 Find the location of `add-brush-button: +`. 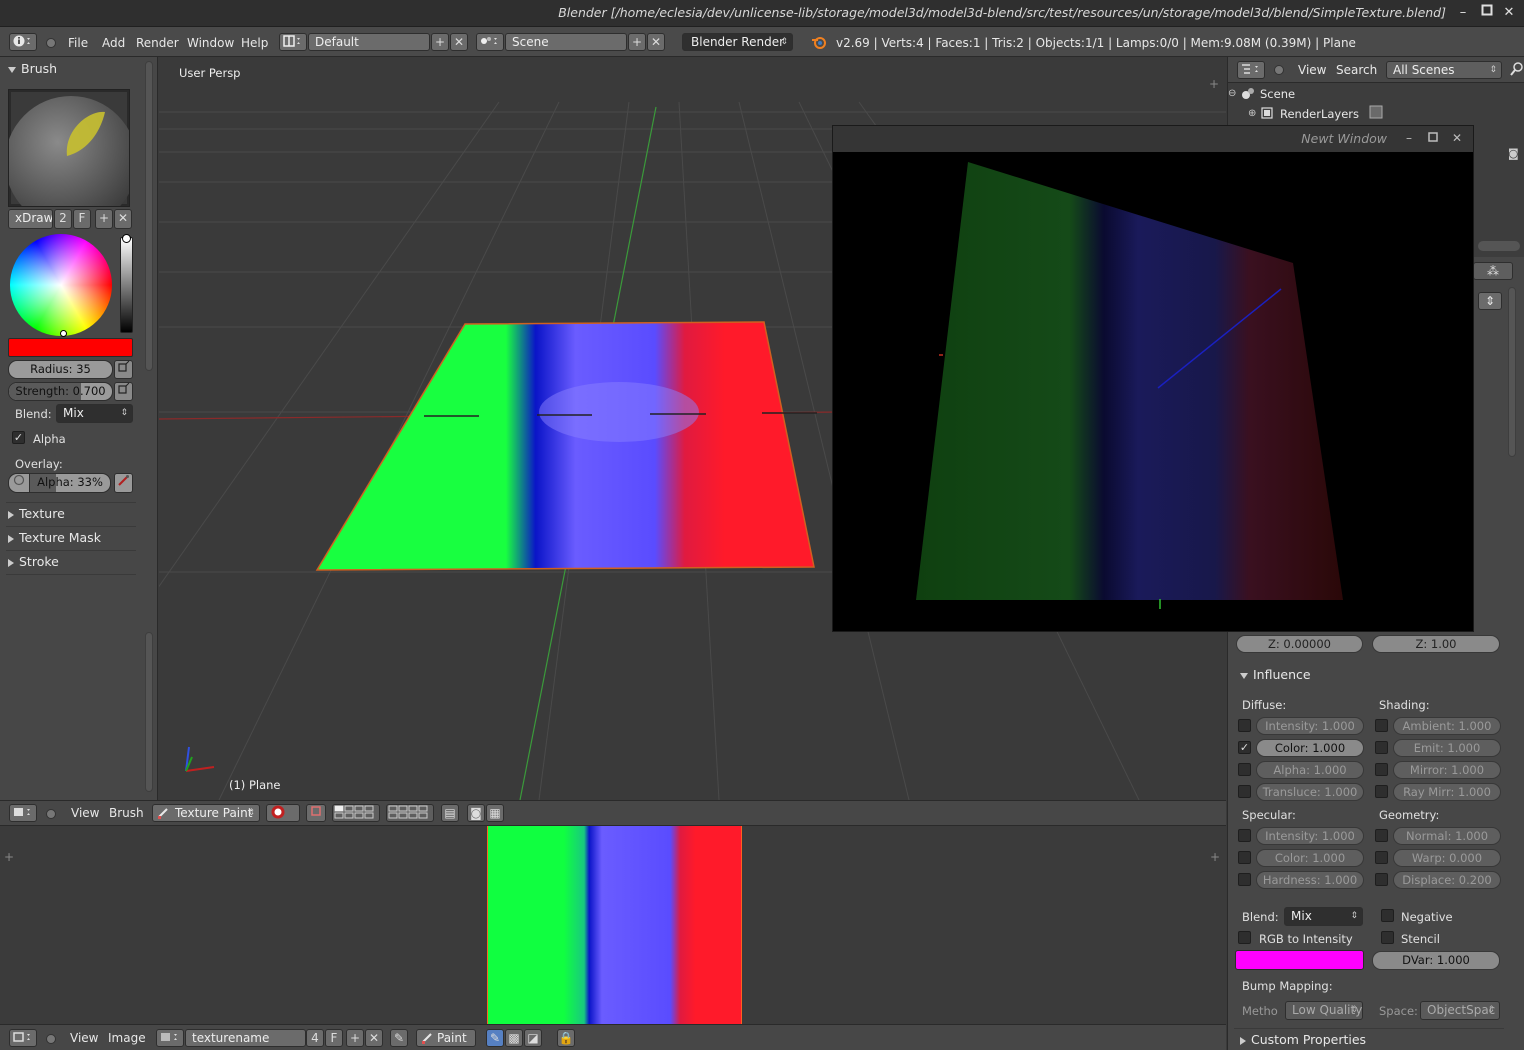

add-brush-button: + is located at coordinates (104, 219).